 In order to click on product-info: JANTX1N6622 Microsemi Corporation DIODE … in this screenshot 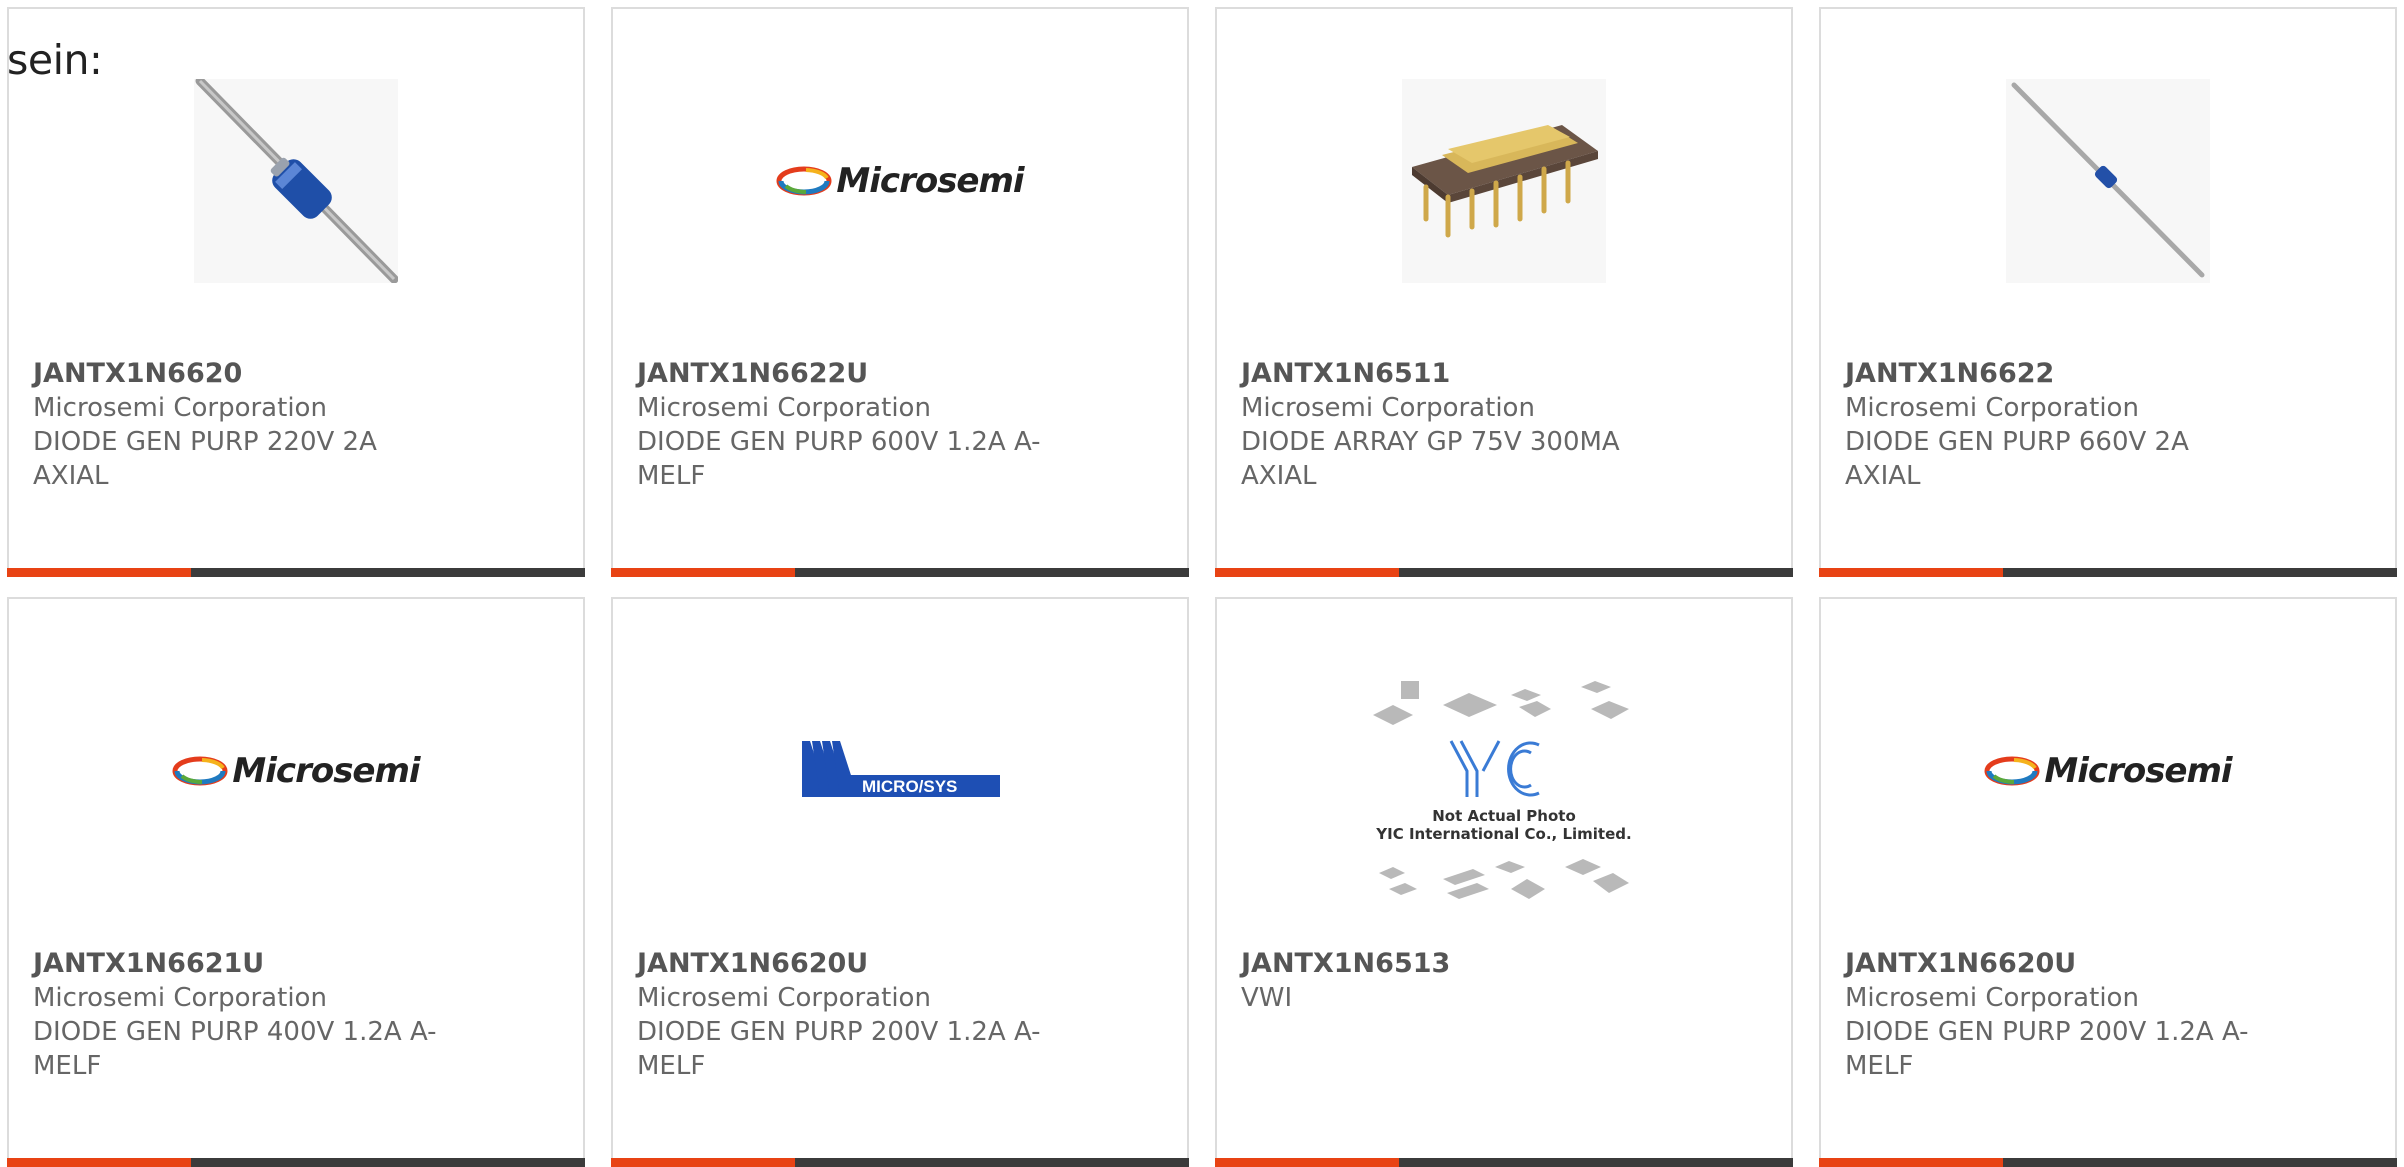, I will do `click(2055, 425)`.